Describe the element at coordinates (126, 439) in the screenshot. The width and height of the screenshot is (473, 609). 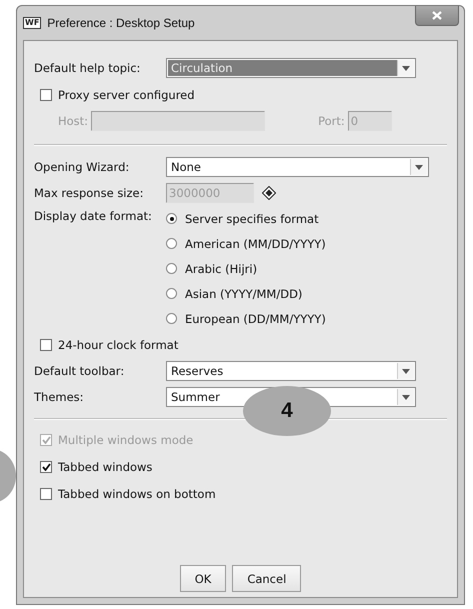
I see `checkbox-label: Multiple windows mode` at that location.